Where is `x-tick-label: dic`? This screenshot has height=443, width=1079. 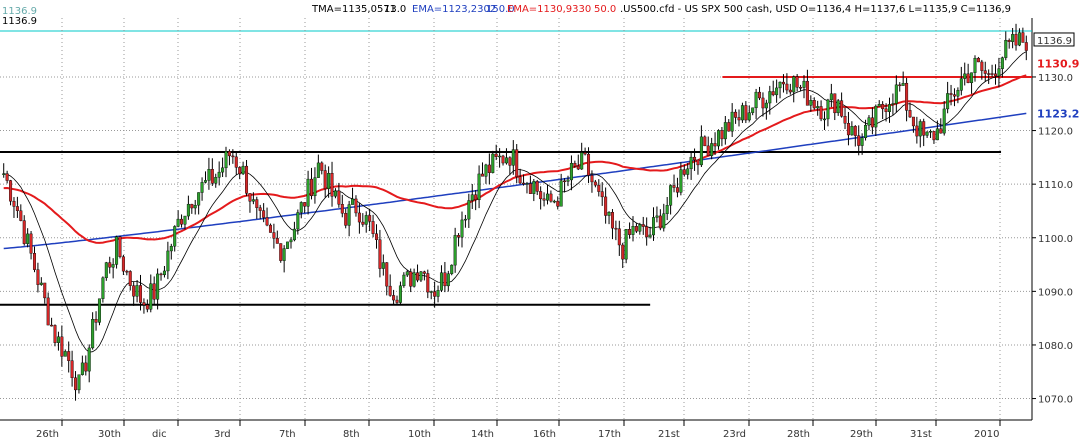 x-tick-label: dic is located at coordinates (159, 434).